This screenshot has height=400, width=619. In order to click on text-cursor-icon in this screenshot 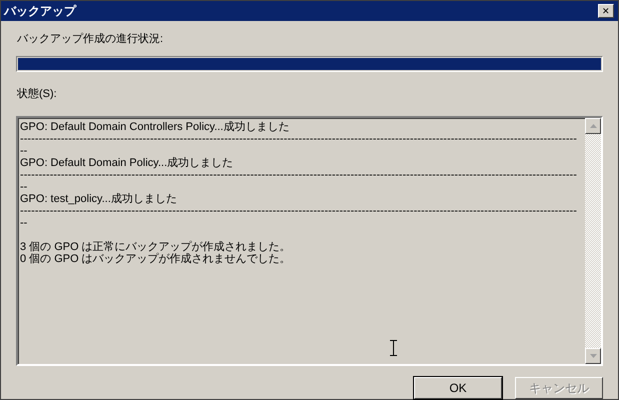, I will do `click(393, 348)`.